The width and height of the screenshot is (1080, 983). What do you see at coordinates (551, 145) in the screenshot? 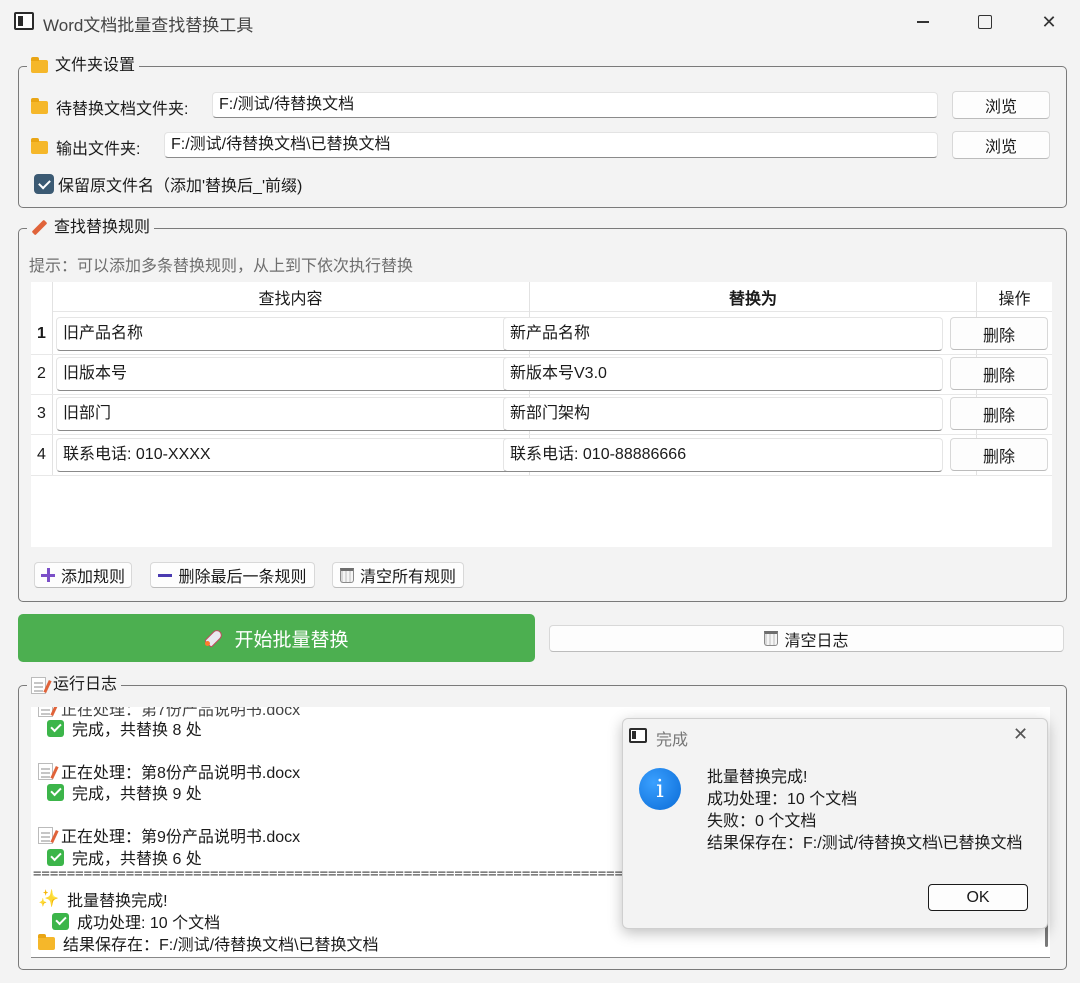
I see `output-folder-field: F:/测试/待替换文档\已替换文档` at bounding box center [551, 145].